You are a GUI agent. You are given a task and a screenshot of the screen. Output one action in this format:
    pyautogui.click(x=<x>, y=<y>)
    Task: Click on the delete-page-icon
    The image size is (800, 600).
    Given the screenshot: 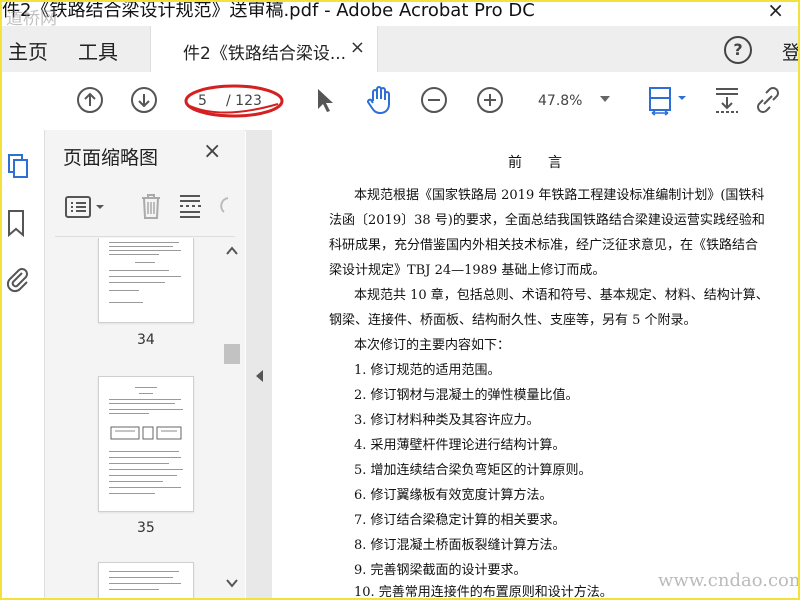 What is the action you would take?
    pyautogui.click(x=151, y=206)
    